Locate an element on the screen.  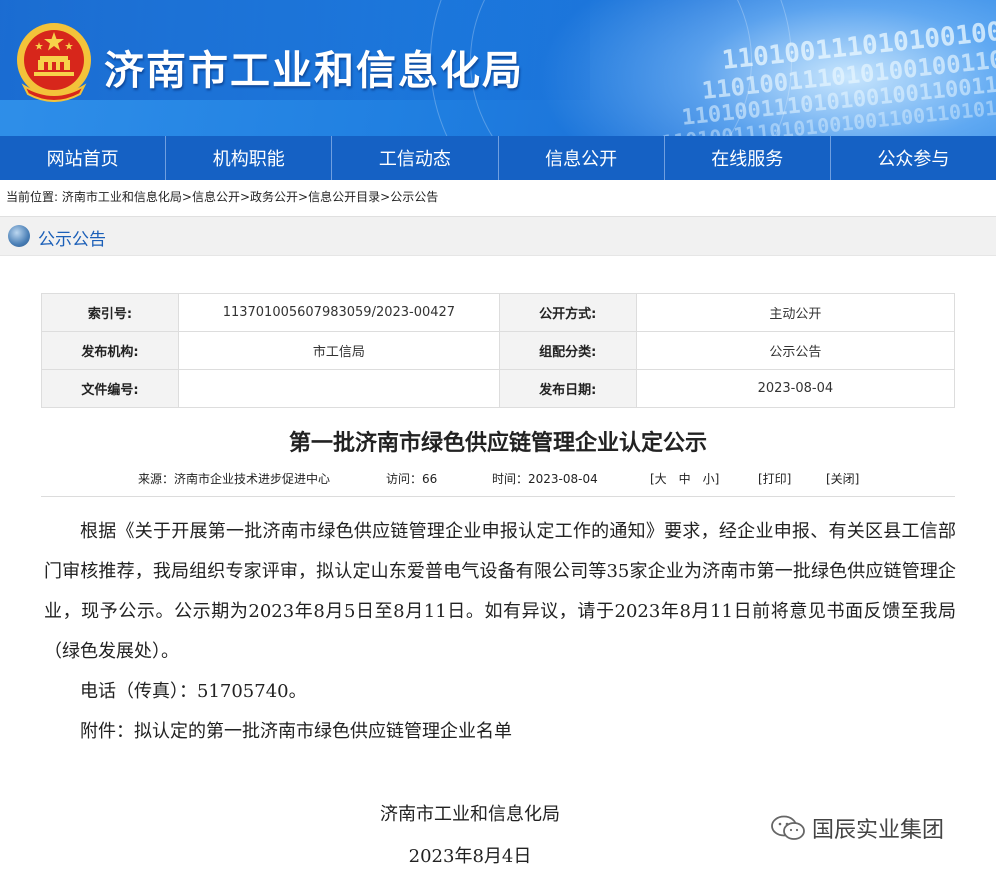
watermark: 国辰实业集团 is located at coordinates (857, 828).